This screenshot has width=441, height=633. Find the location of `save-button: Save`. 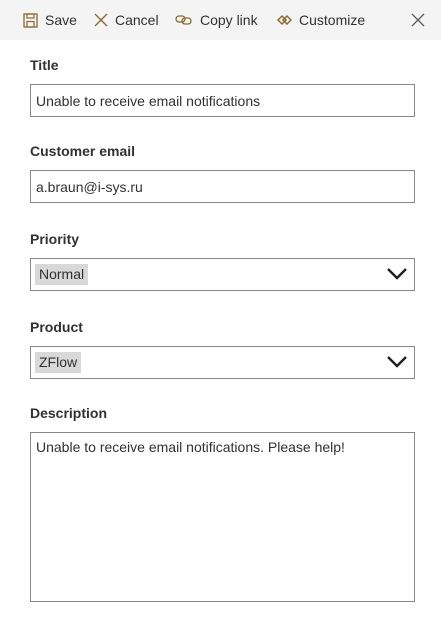

save-button: Save is located at coordinates (50, 20).